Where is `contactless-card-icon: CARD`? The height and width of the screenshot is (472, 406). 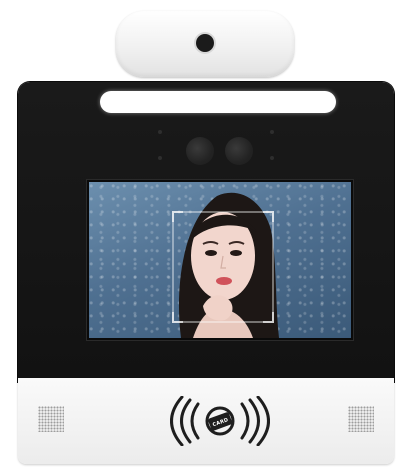
contactless-card-icon: CARD is located at coordinates (220, 421).